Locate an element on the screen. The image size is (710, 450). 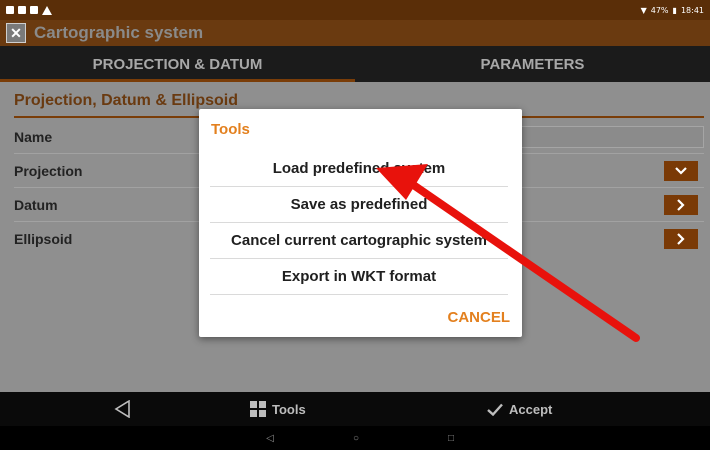
export-wkt-option: Export in WKT format is located at coordinates (359, 277).